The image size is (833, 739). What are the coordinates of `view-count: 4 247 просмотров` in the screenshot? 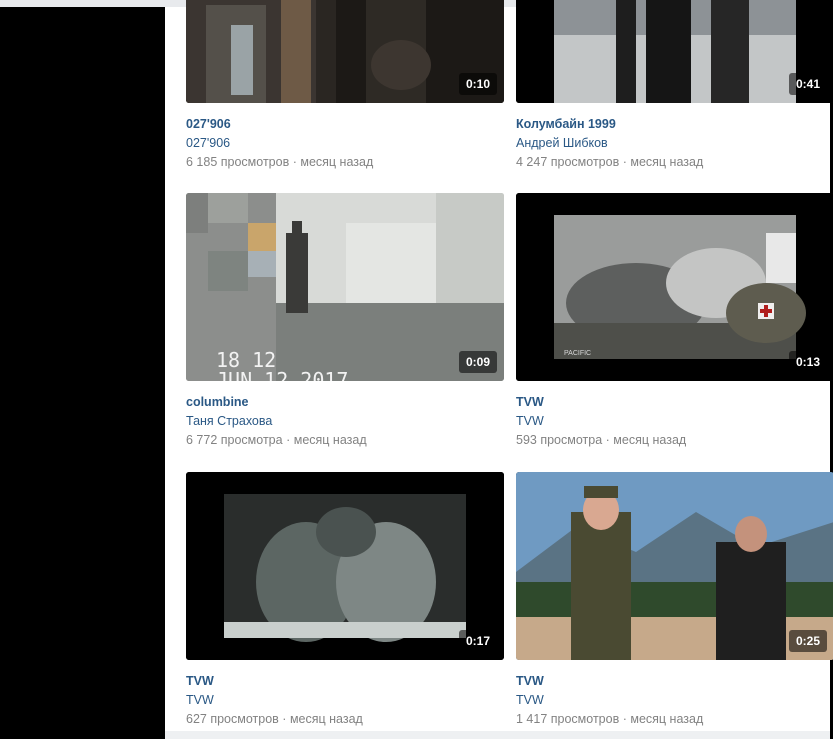 It's located at (568, 162).